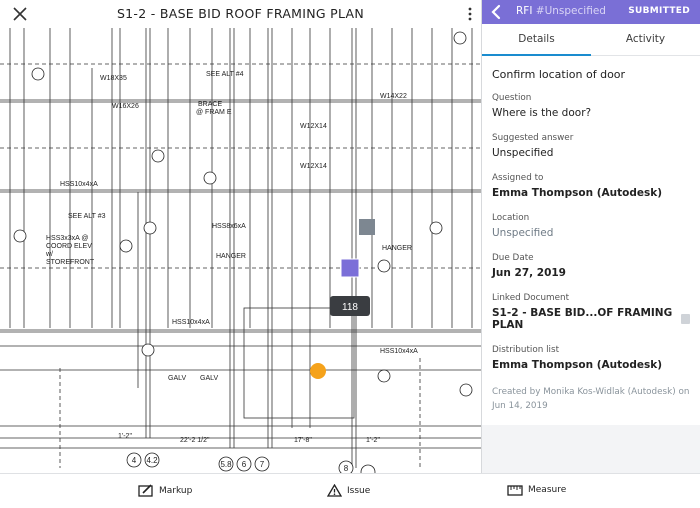  Describe the element at coordinates (87, 216) in the screenshot. I see `note-label: SEE ALT #3` at that location.